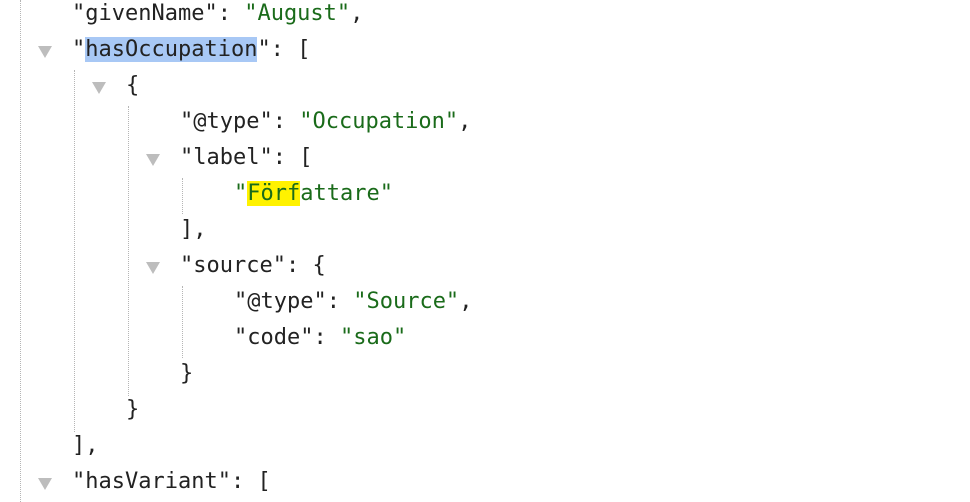  What do you see at coordinates (226, 121) in the screenshot?
I see `json-key-type: "@type"` at bounding box center [226, 121].